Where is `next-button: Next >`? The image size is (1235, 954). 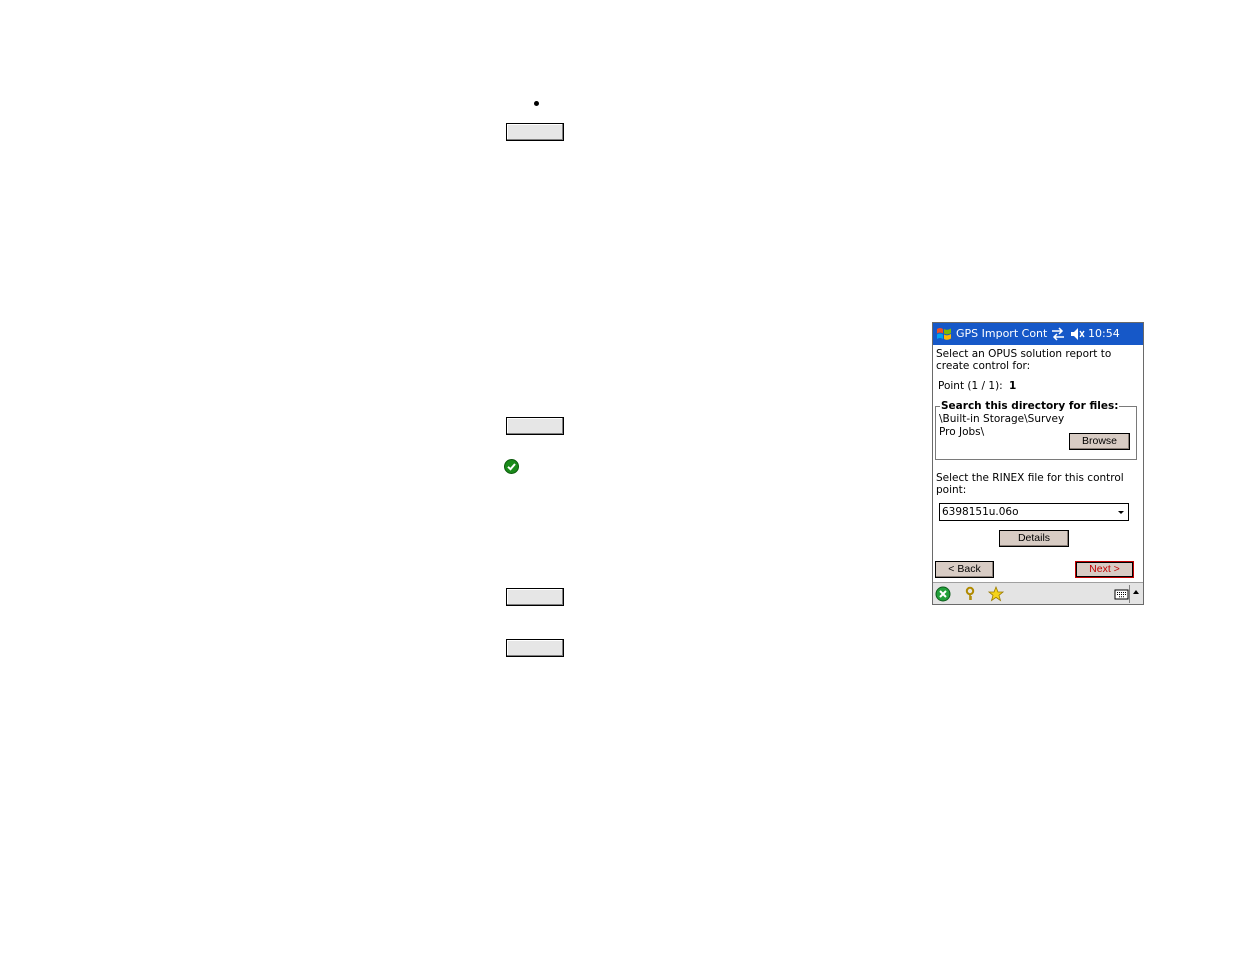 next-button: Next > is located at coordinates (1104, 569).